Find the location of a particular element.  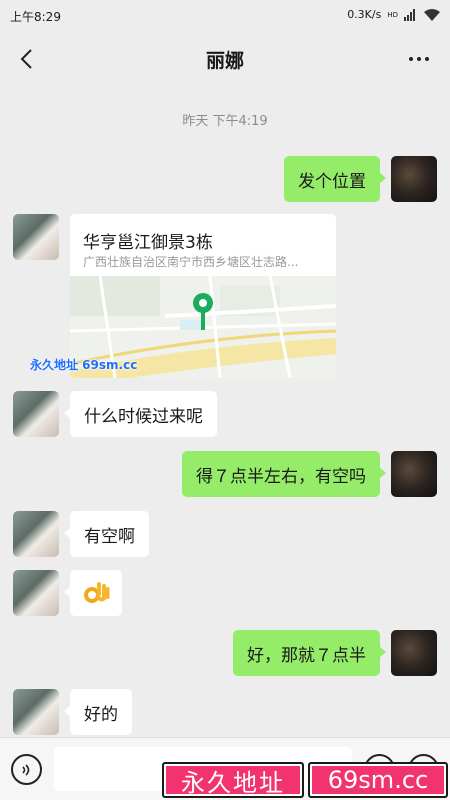

voice-icon is located at coordinates (25, 769).